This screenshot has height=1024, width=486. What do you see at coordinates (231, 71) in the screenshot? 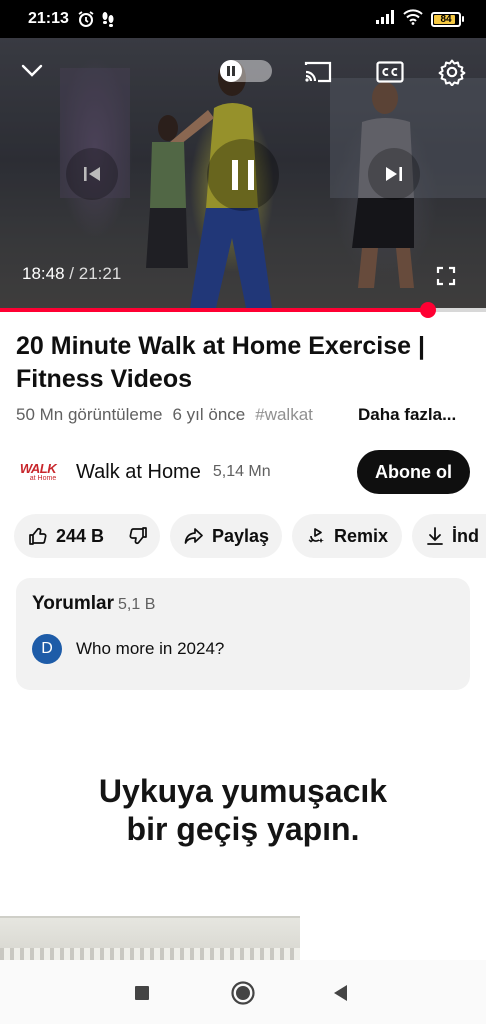
I see `autoplay-toggle-icon` at bounding box center [231, 71].